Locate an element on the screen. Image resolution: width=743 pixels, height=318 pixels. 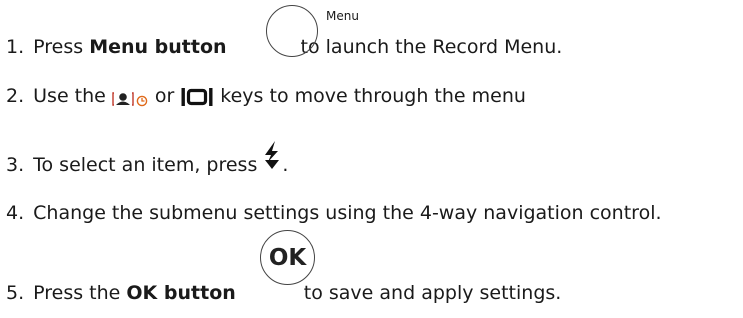
step-number: 1. is located at coordinates (15, 47).